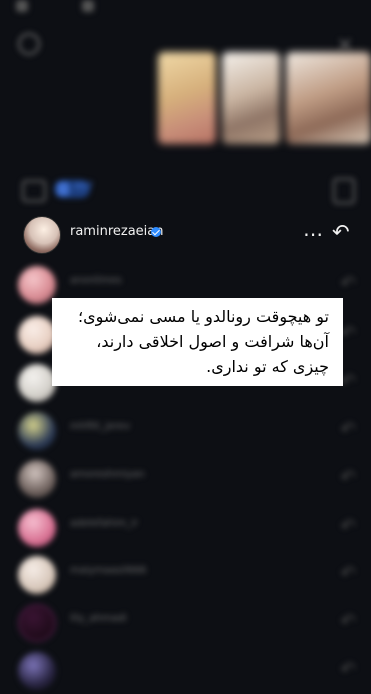  Describe the element at coordinates (341, 232) in the screenshot. I see `reply-arrow-icon: ↶` at that location.